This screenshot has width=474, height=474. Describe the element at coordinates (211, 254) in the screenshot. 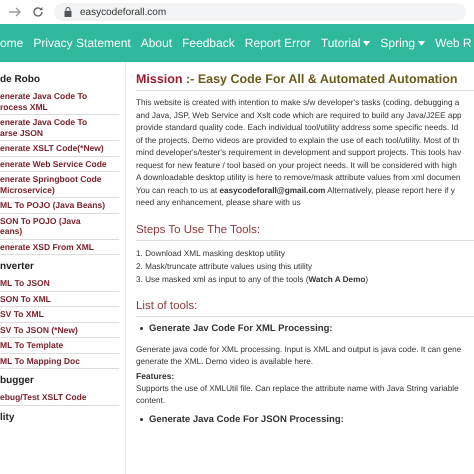

I see `step-text: 1. Download XML masking desktop utility` at that location.